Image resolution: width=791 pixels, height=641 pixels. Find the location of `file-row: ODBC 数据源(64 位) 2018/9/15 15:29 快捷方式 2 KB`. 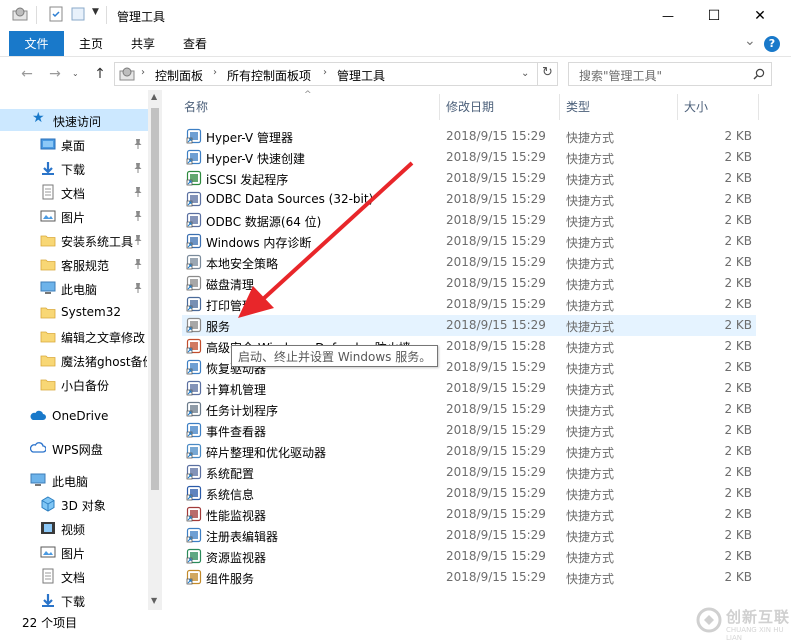

file-row: ODBC 数据源(64 位) 2018/9/15 15:29 快捷方式 2 KB is located at coordinates (469, 220).